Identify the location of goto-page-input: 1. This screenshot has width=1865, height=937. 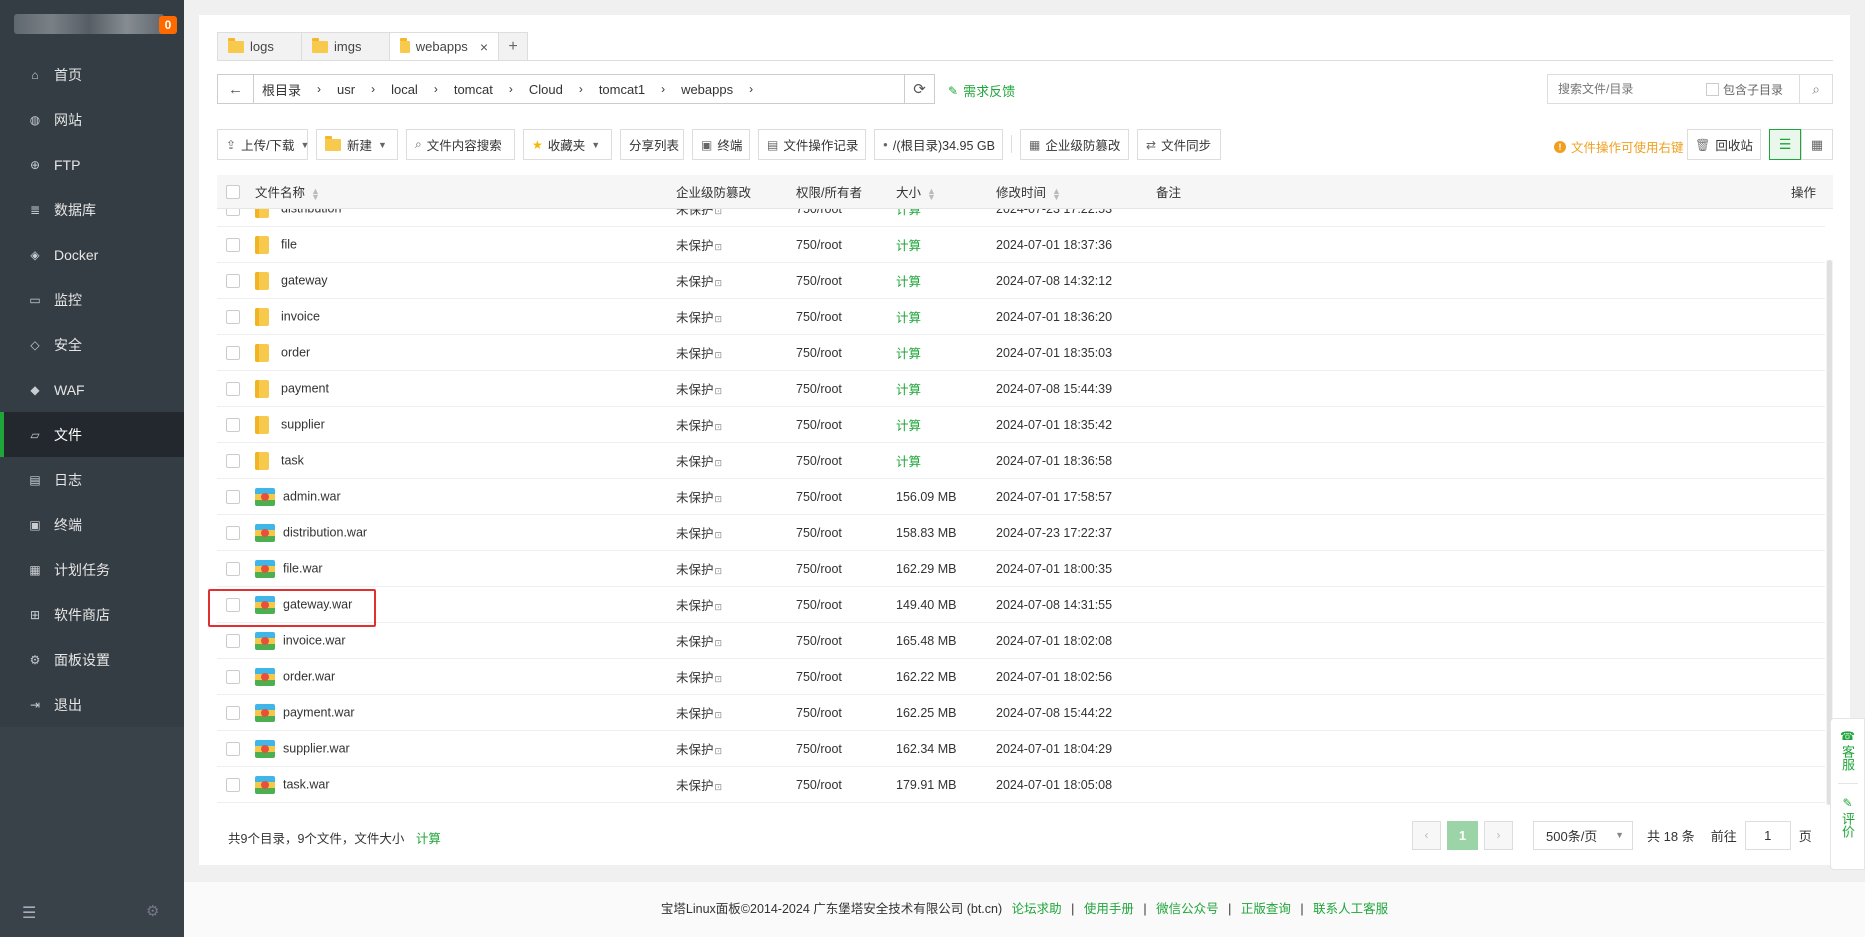
(1767, 835).